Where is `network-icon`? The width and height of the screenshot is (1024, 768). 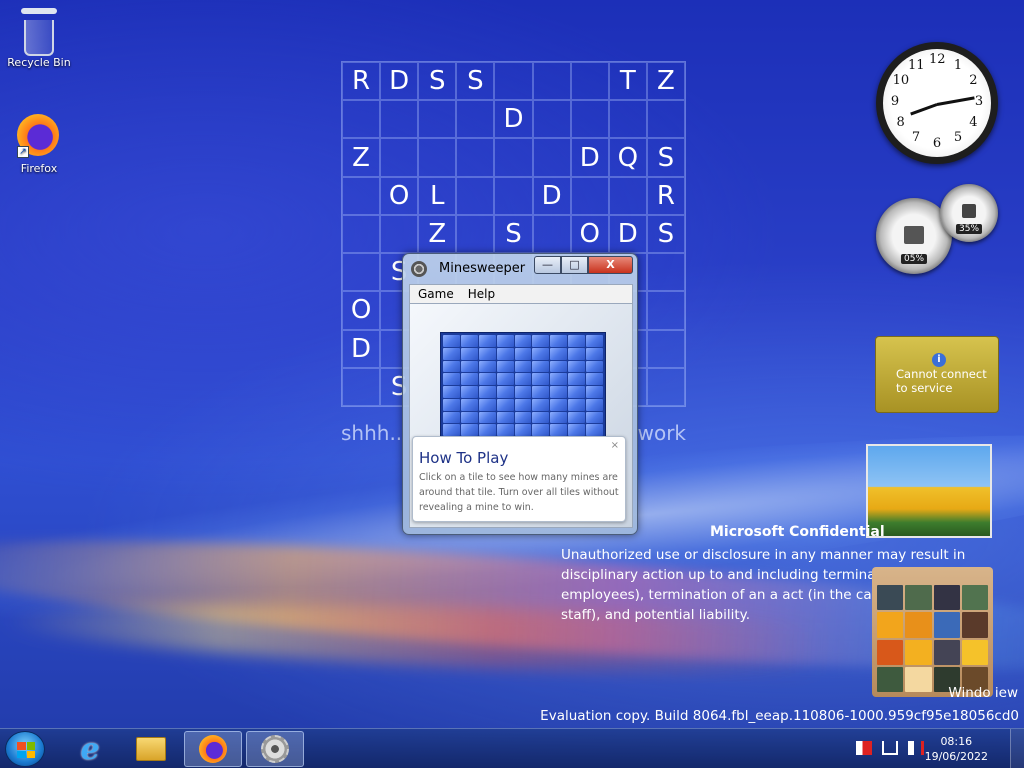
network-icon is located at coordinates (890, 748).